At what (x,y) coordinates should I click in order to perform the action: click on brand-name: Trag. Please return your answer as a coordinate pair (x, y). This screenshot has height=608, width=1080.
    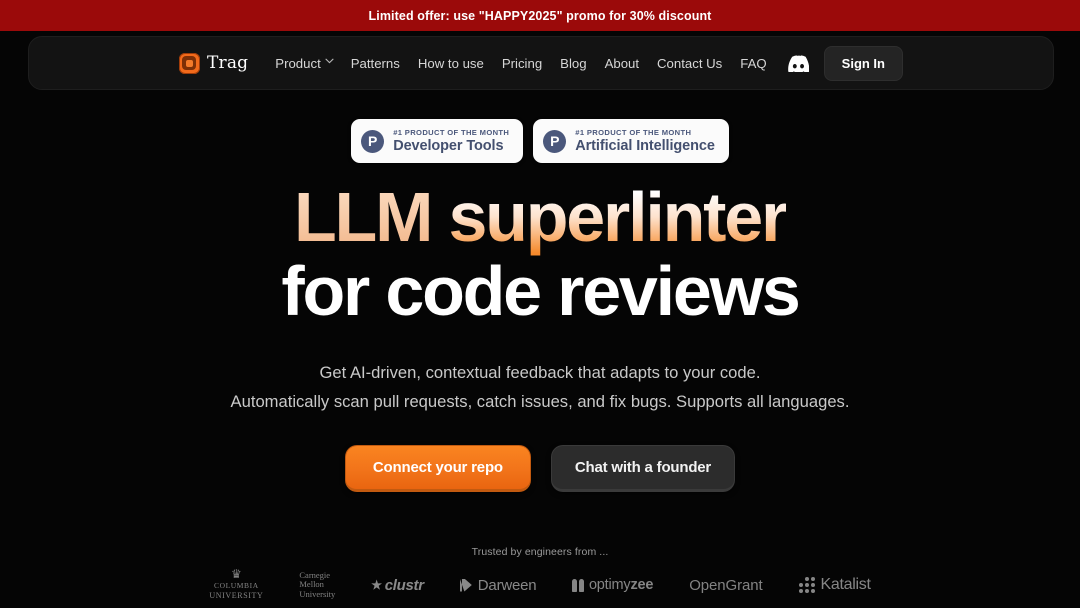
    Looking at the image, I should click on (227, 63).